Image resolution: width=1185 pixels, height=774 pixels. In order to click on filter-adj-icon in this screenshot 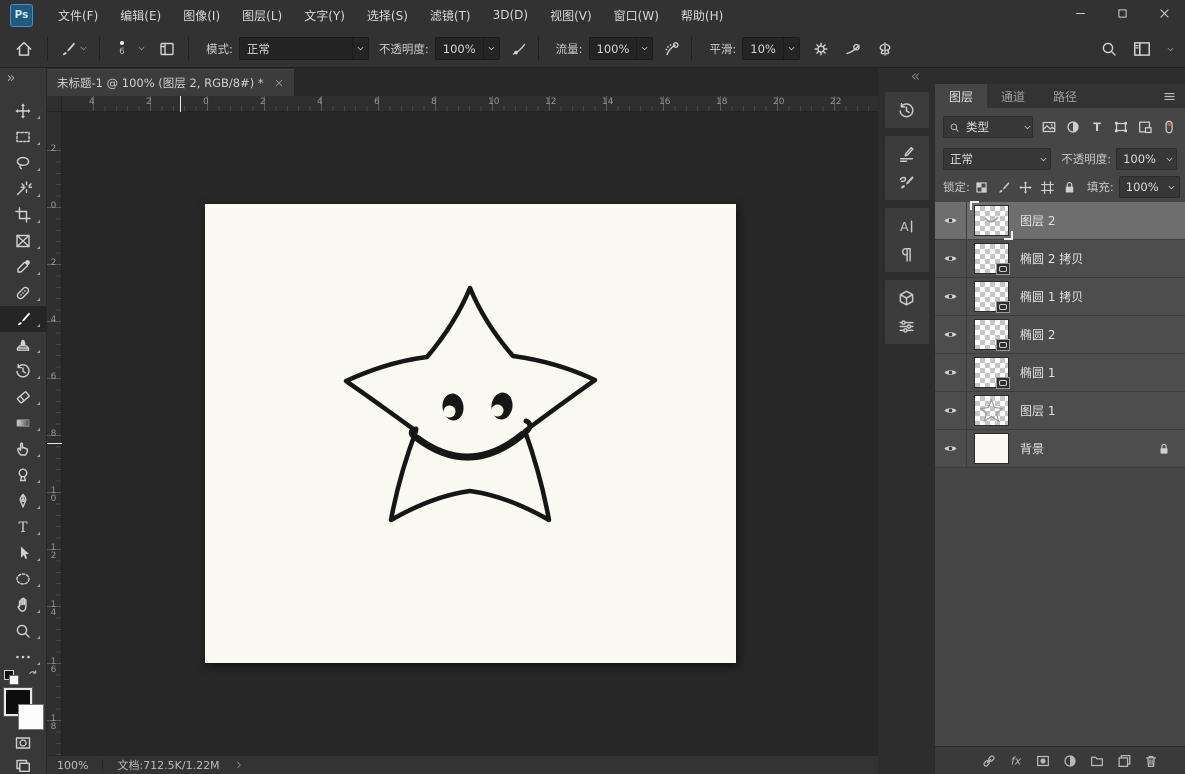, I will do `click(1073, 127)`.